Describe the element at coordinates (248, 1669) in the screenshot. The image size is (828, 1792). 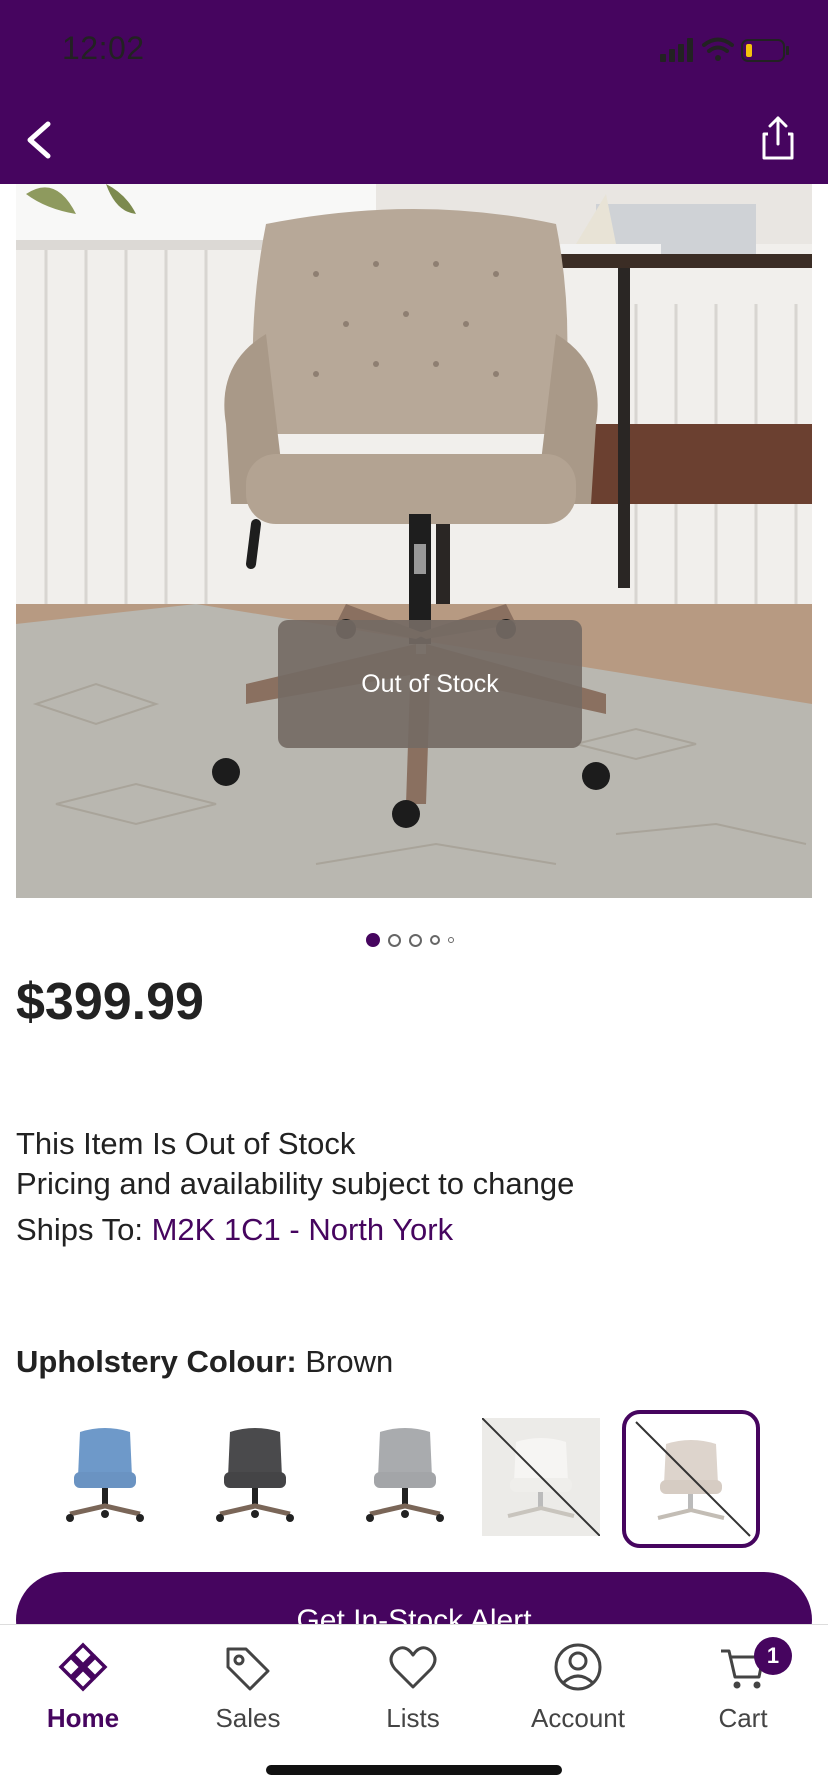
I see `tag-icon` at that location.